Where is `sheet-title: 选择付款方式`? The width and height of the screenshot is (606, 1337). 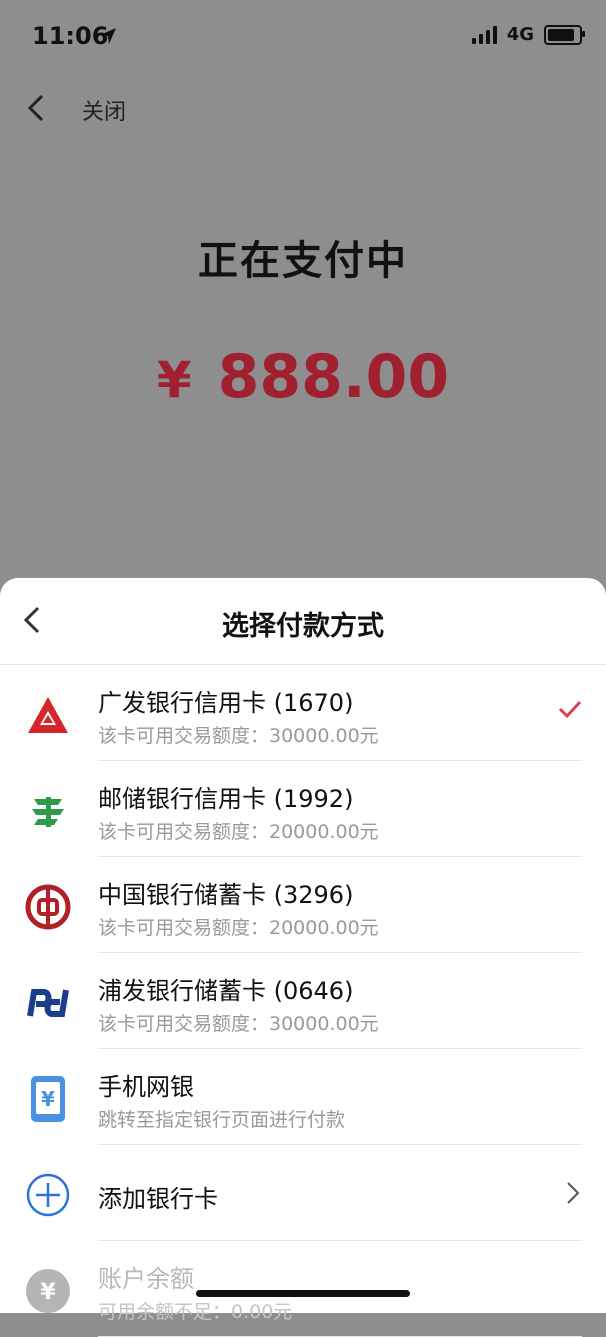 sheet-title: 选择付款方式 is located at coordinates (303, 626).